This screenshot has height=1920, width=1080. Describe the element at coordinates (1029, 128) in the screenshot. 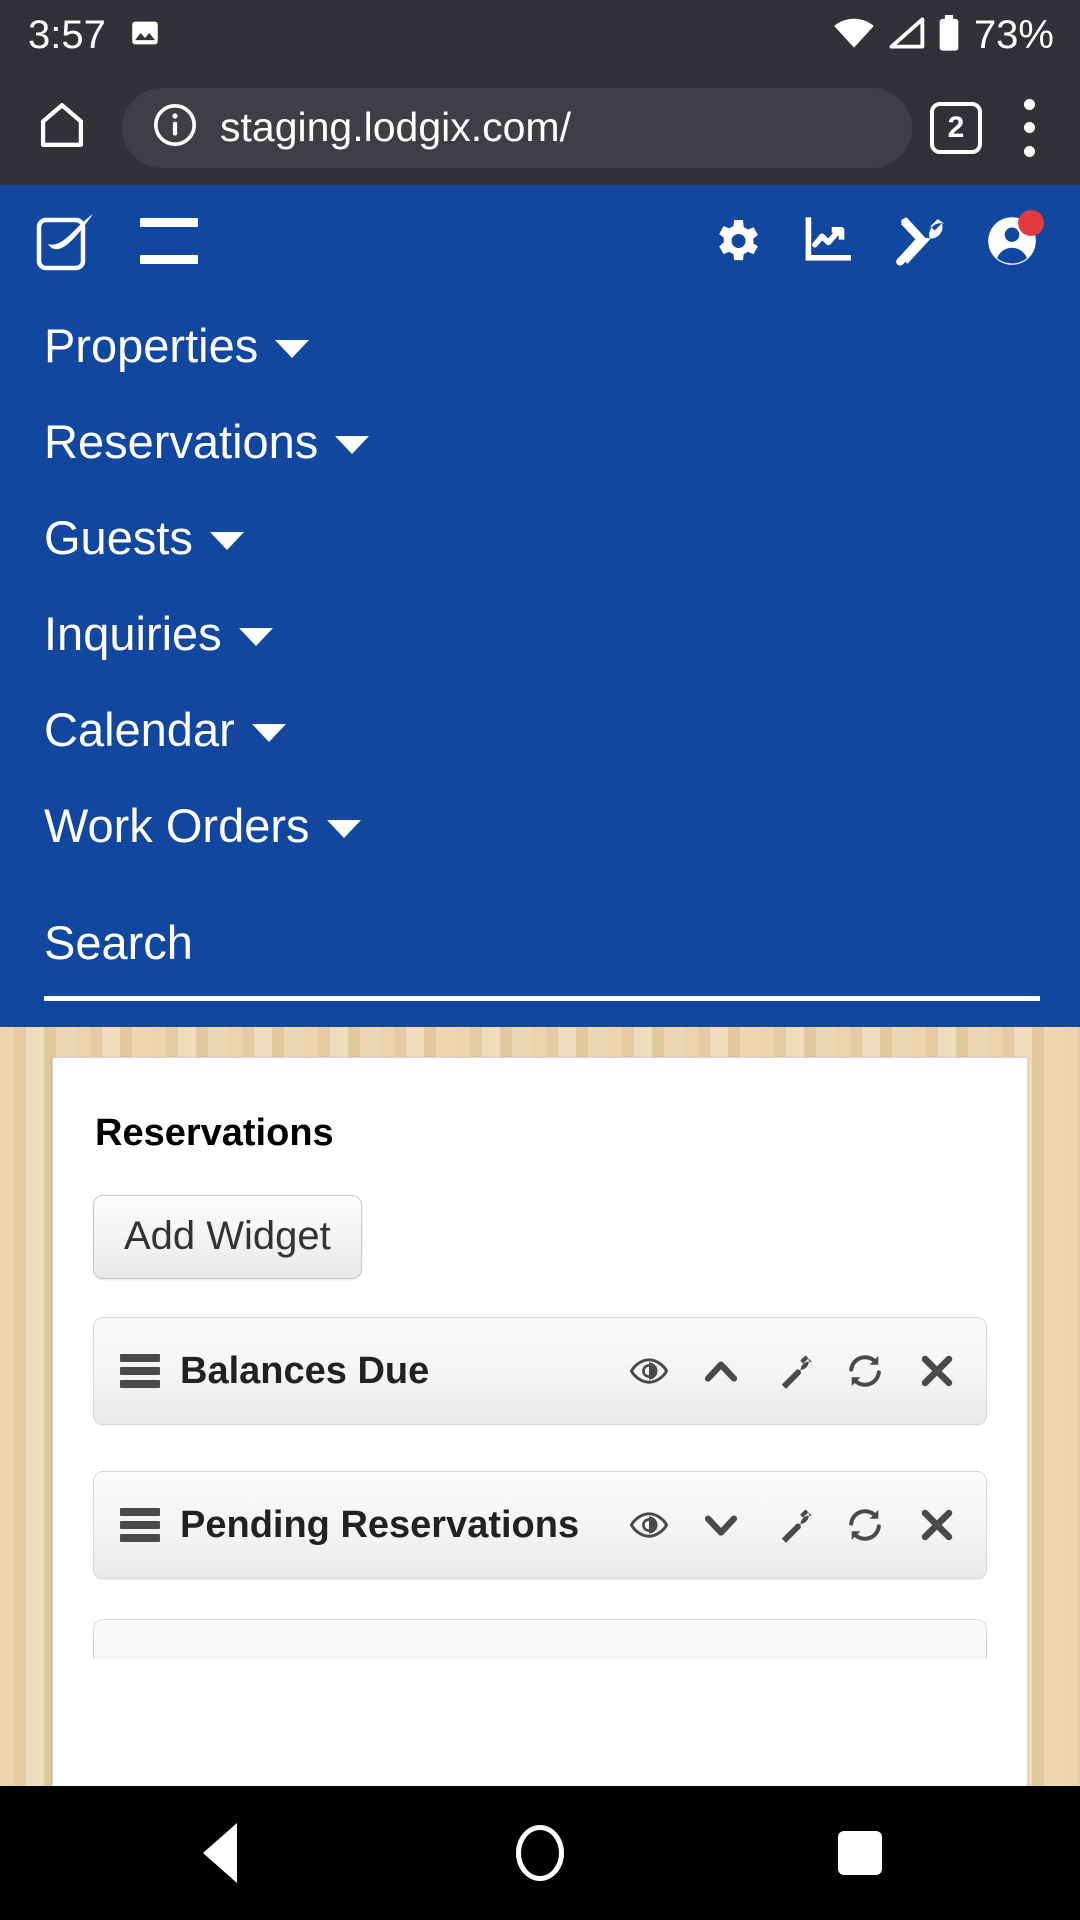

I see `kebab-menu-icon` at that location.